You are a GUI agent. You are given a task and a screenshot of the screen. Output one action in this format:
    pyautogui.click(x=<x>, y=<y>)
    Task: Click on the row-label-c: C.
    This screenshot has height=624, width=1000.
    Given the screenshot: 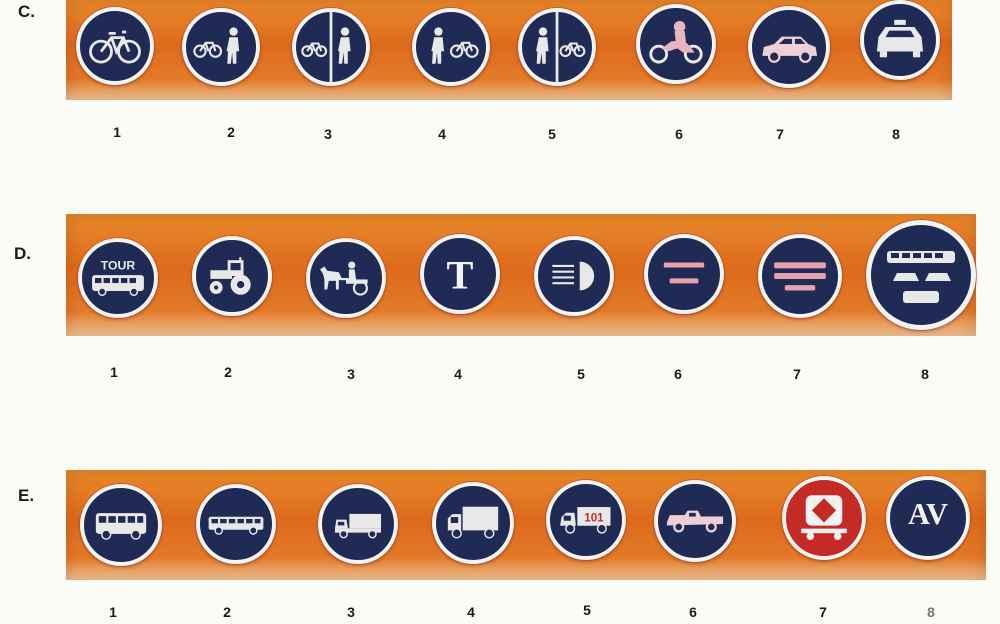 What is the action you would take?
    pyautogui.click(x=26, y=11)
    